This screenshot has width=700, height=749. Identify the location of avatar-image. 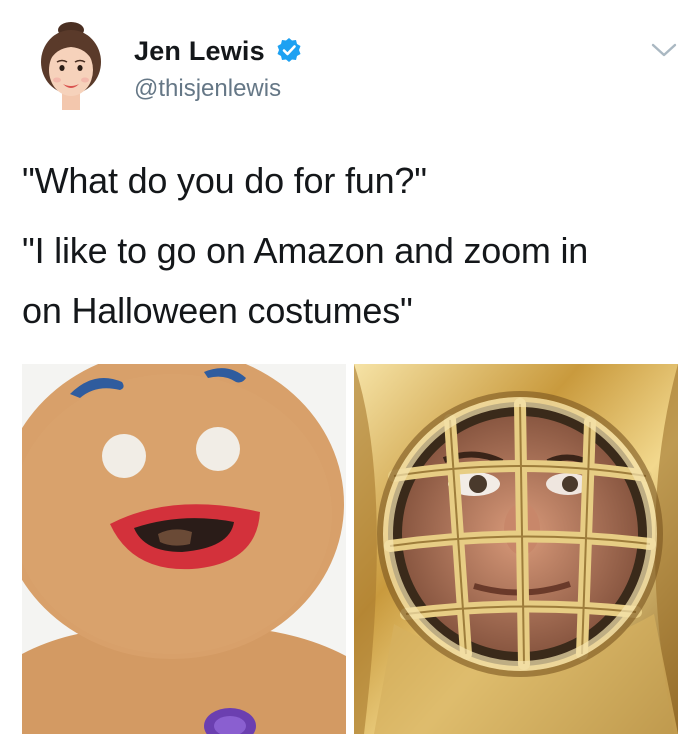
(71, 66).